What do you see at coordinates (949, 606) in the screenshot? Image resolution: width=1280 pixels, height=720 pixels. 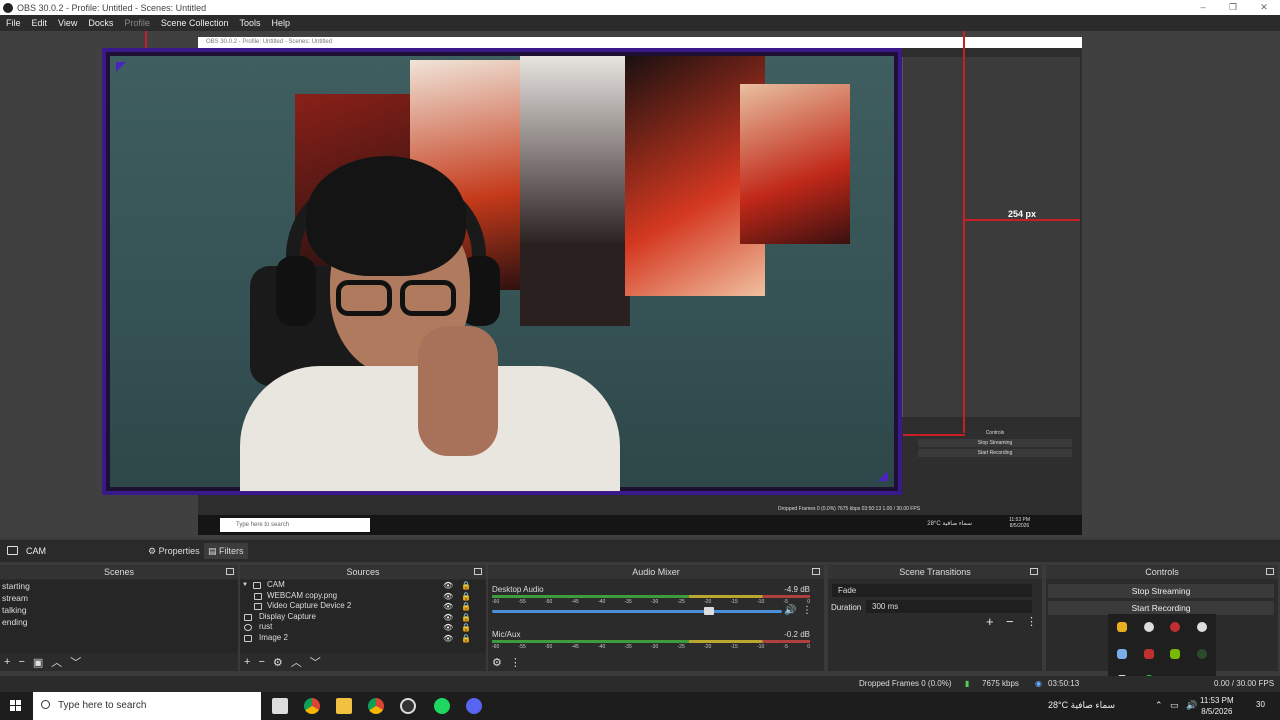 I see `duration-field: 300 ms` at bounding box center [949, 606].